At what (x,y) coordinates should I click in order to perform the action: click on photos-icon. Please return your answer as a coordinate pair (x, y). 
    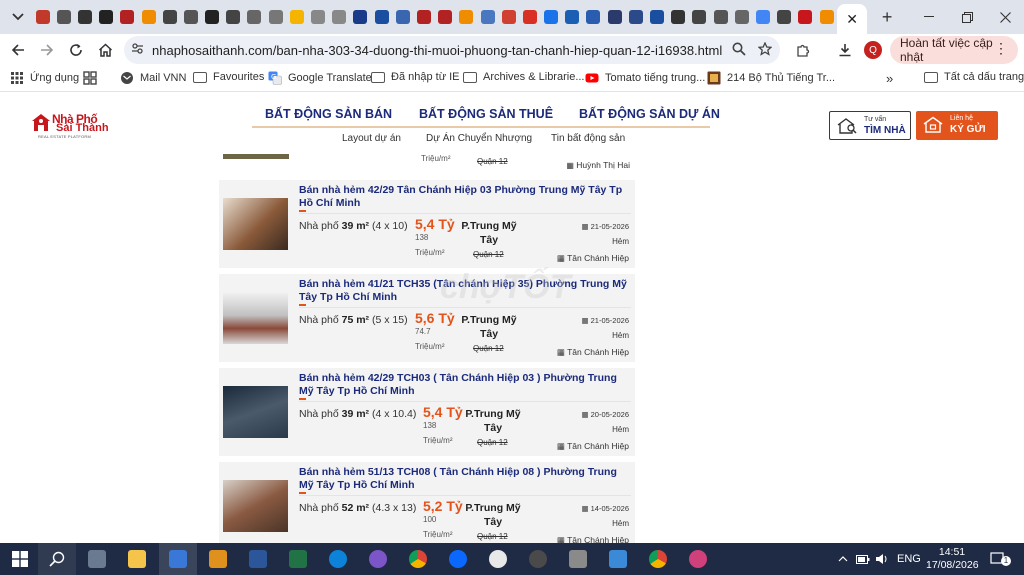
    Looking at the image, I should click on (618, 559).